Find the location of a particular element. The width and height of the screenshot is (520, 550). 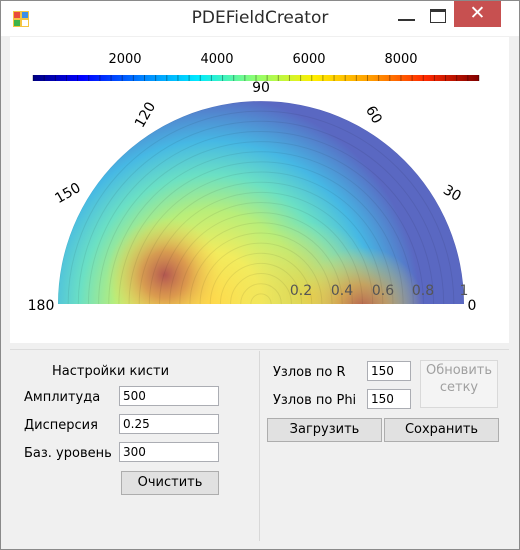

dispersion-label: Дисперсия is located at coordinates (61, 425).